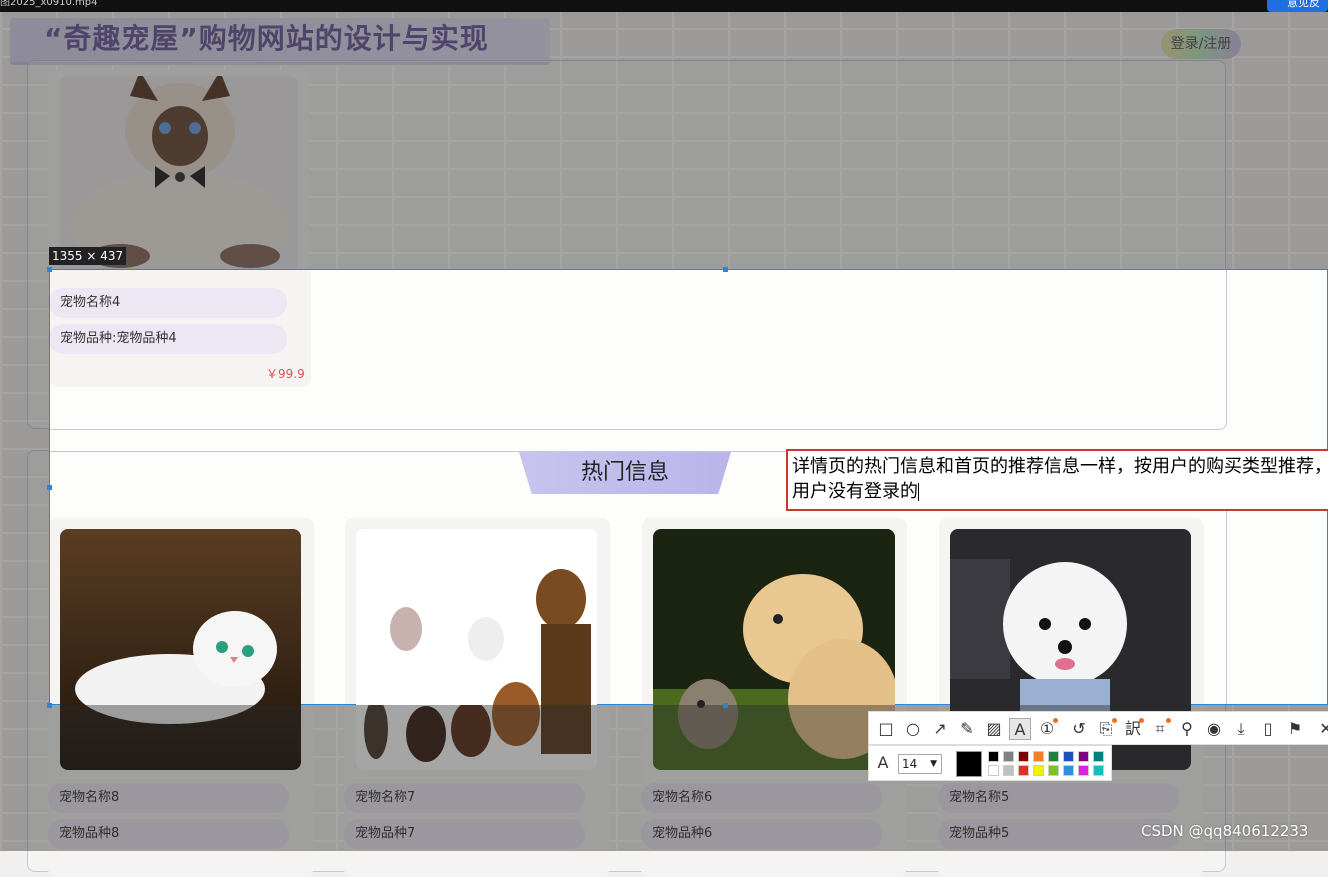 Image resolution: width=1328 pixels, height=877 pixels. What do you see at coordinates (1058, 798) in the screenshot?
I see `pet-name: 宠物名称5` at bounding box center [1058, 798].